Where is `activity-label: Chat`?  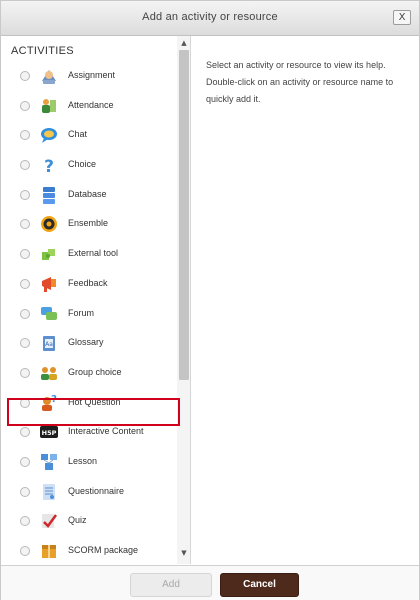
activity-label: Chat is located at coordinates (78, 134).